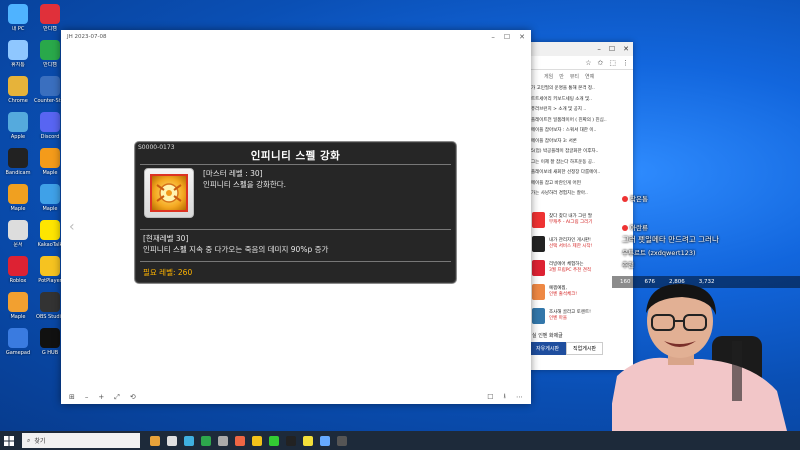  Describe the element at coordinates (245, 184) in the screenshot. I see `skill-description: 인피니티 스펠을 강화한다.` at that location.